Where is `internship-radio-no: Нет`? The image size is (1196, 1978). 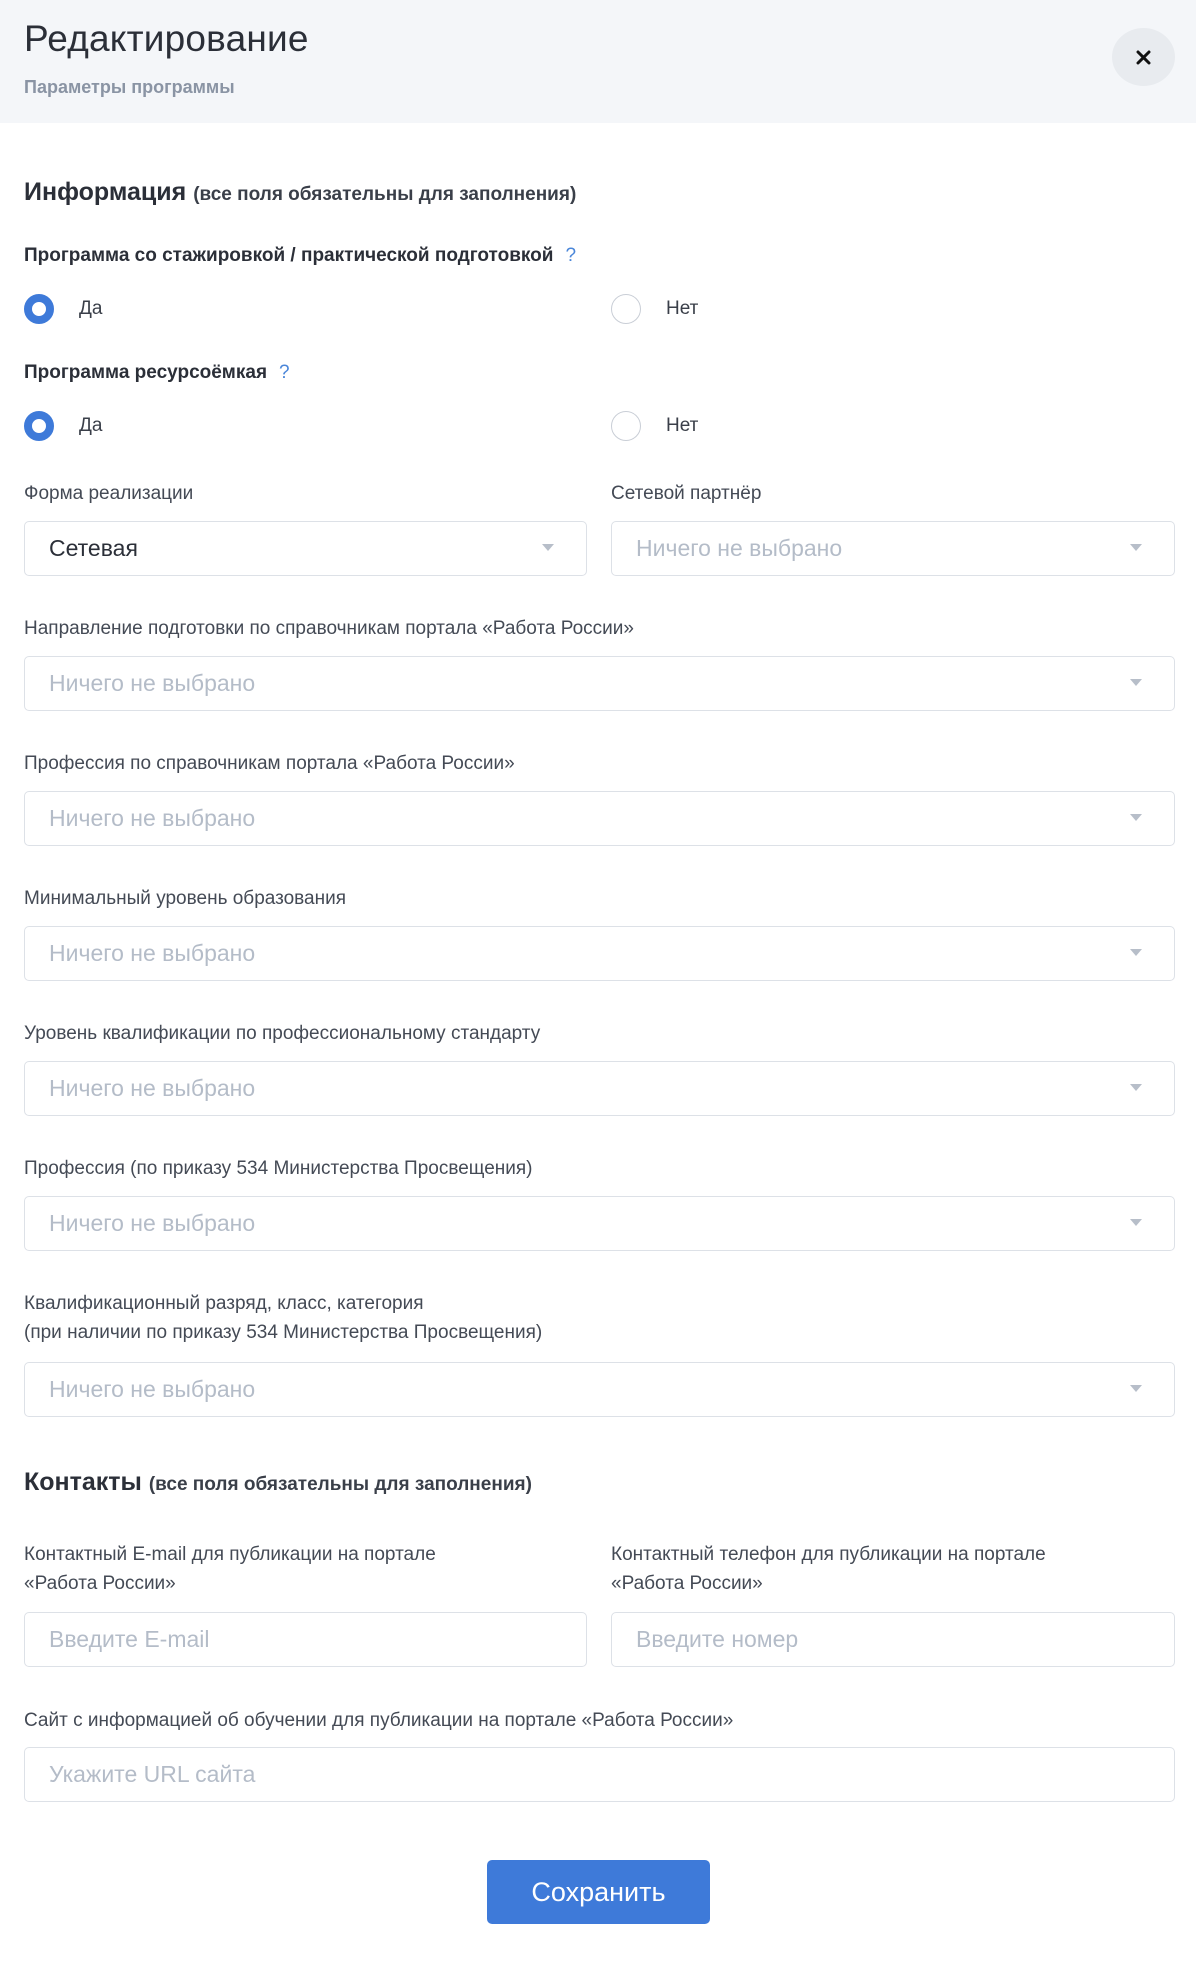 internship-radio-no: Нет is located at coordinates (654, 309).